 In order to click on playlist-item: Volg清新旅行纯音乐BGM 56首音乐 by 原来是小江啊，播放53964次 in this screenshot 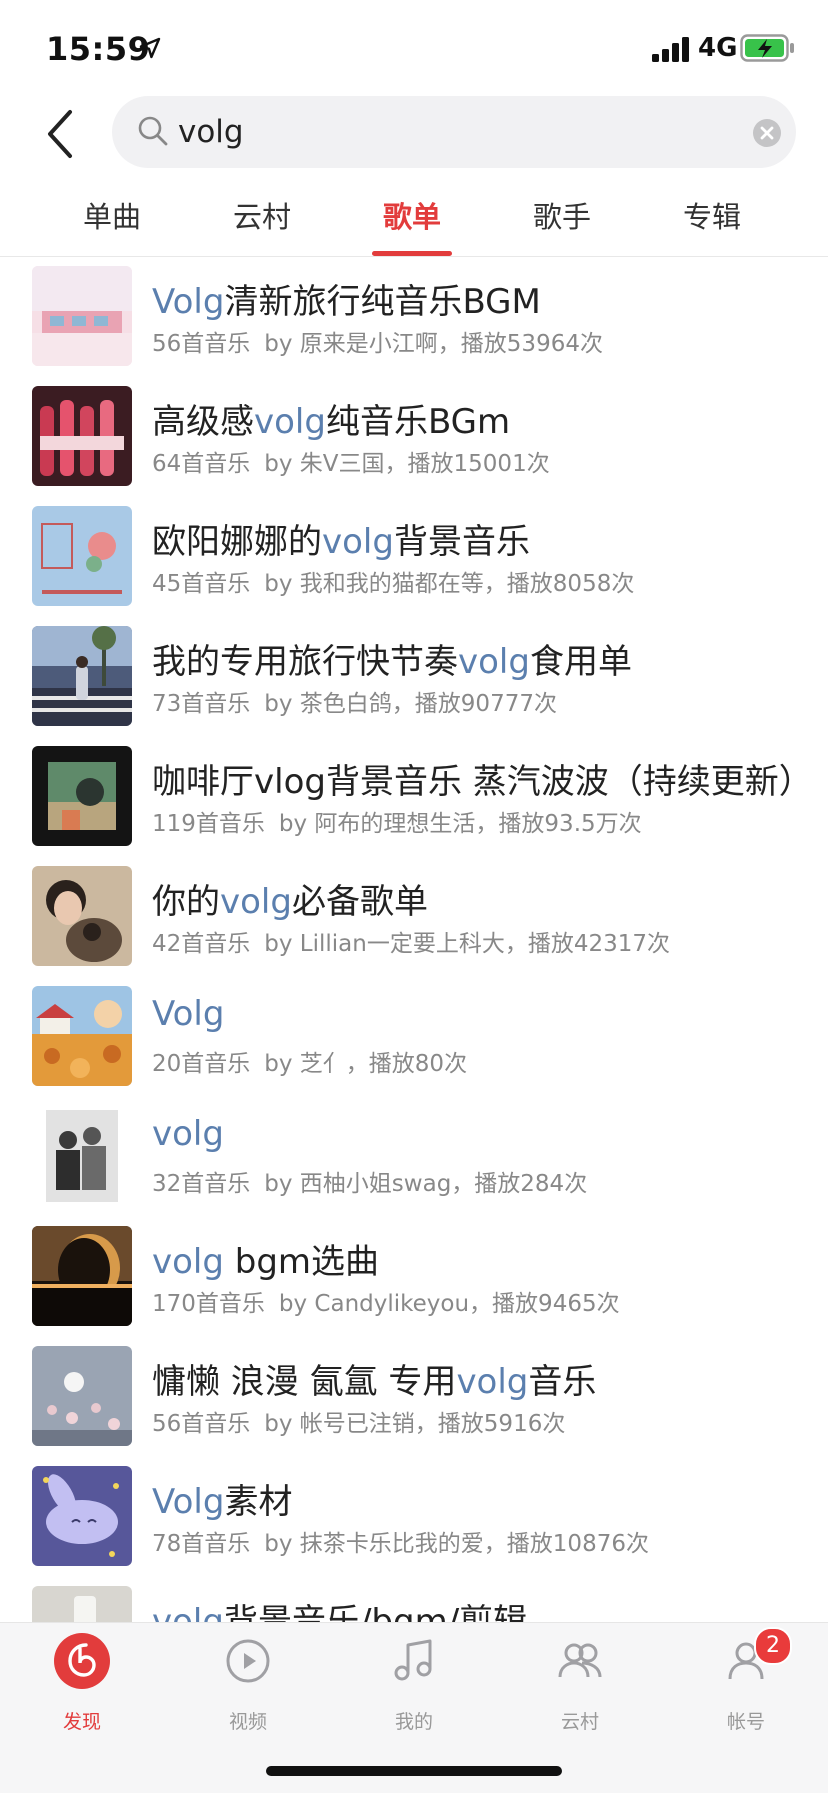, I will do `click(414, 316)`.